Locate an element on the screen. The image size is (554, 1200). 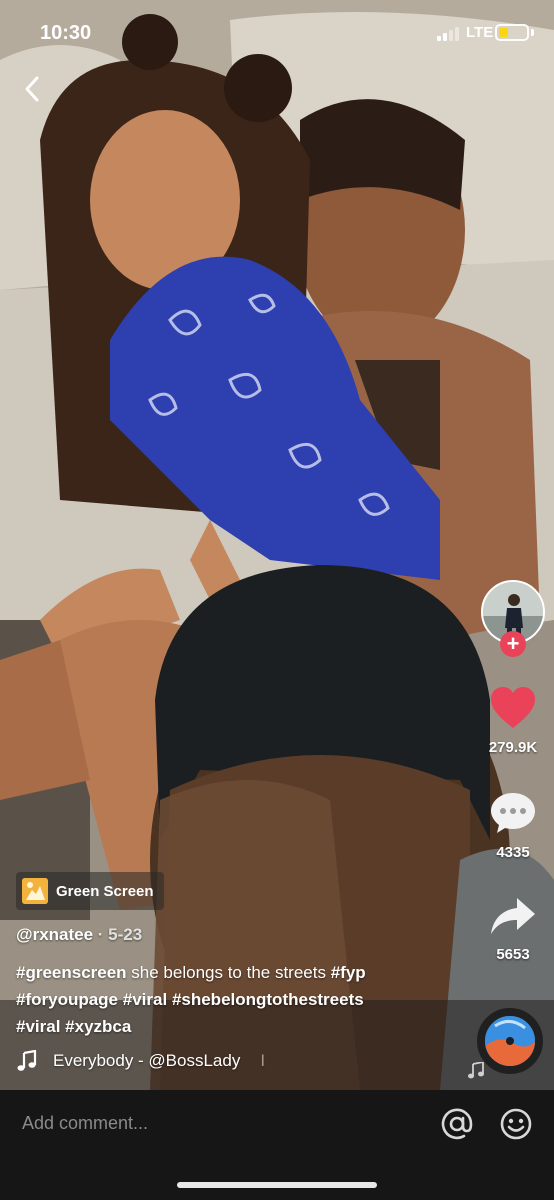
comment-count: 4335 is located at coordinates (513, 852).